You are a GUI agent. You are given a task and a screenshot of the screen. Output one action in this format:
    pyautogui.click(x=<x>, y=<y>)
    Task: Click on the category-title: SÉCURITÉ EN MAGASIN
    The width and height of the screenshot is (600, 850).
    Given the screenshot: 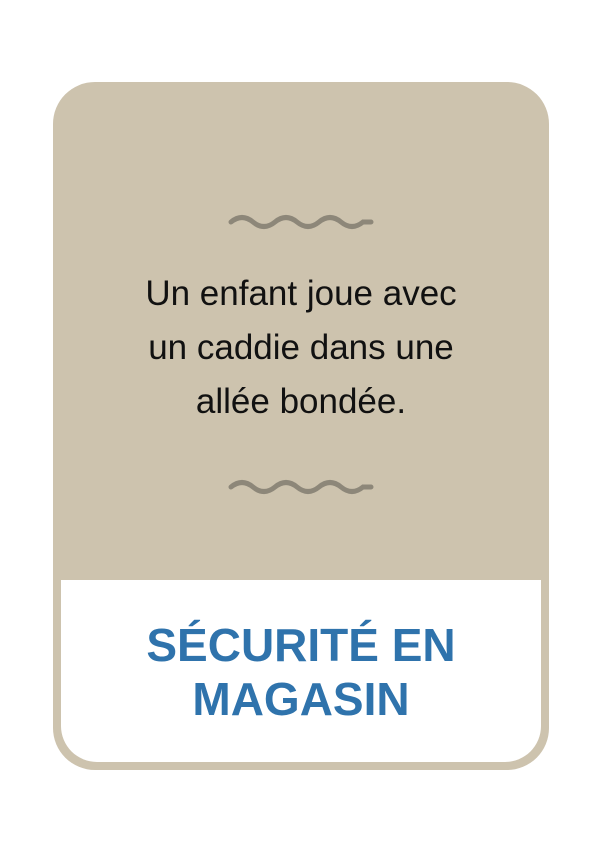 What is the action you would take?
    pyautogui.click(x=301, y=672)
    